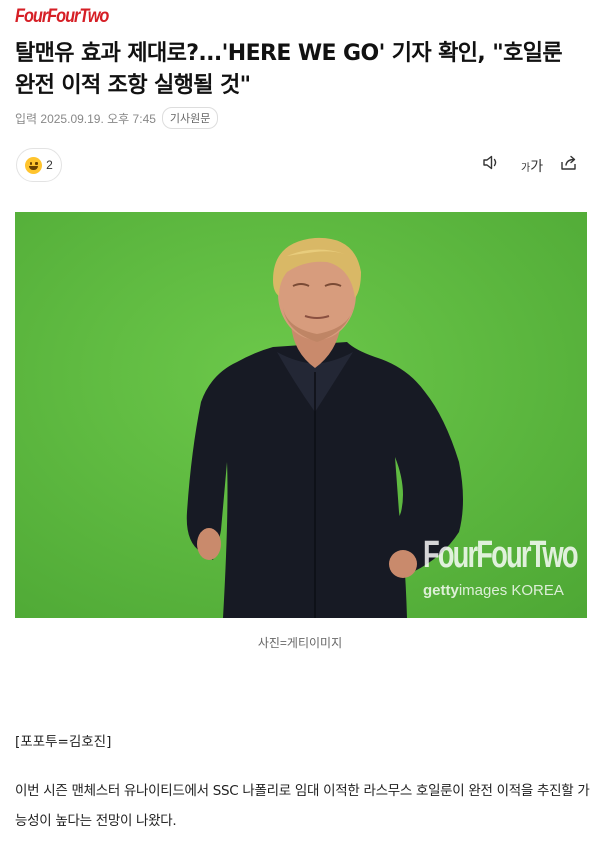 Image resolution: width=600 pixels, height=842 pixels. I want to click on getty-watermark: gettyimages KOREA, so click(493, 590).